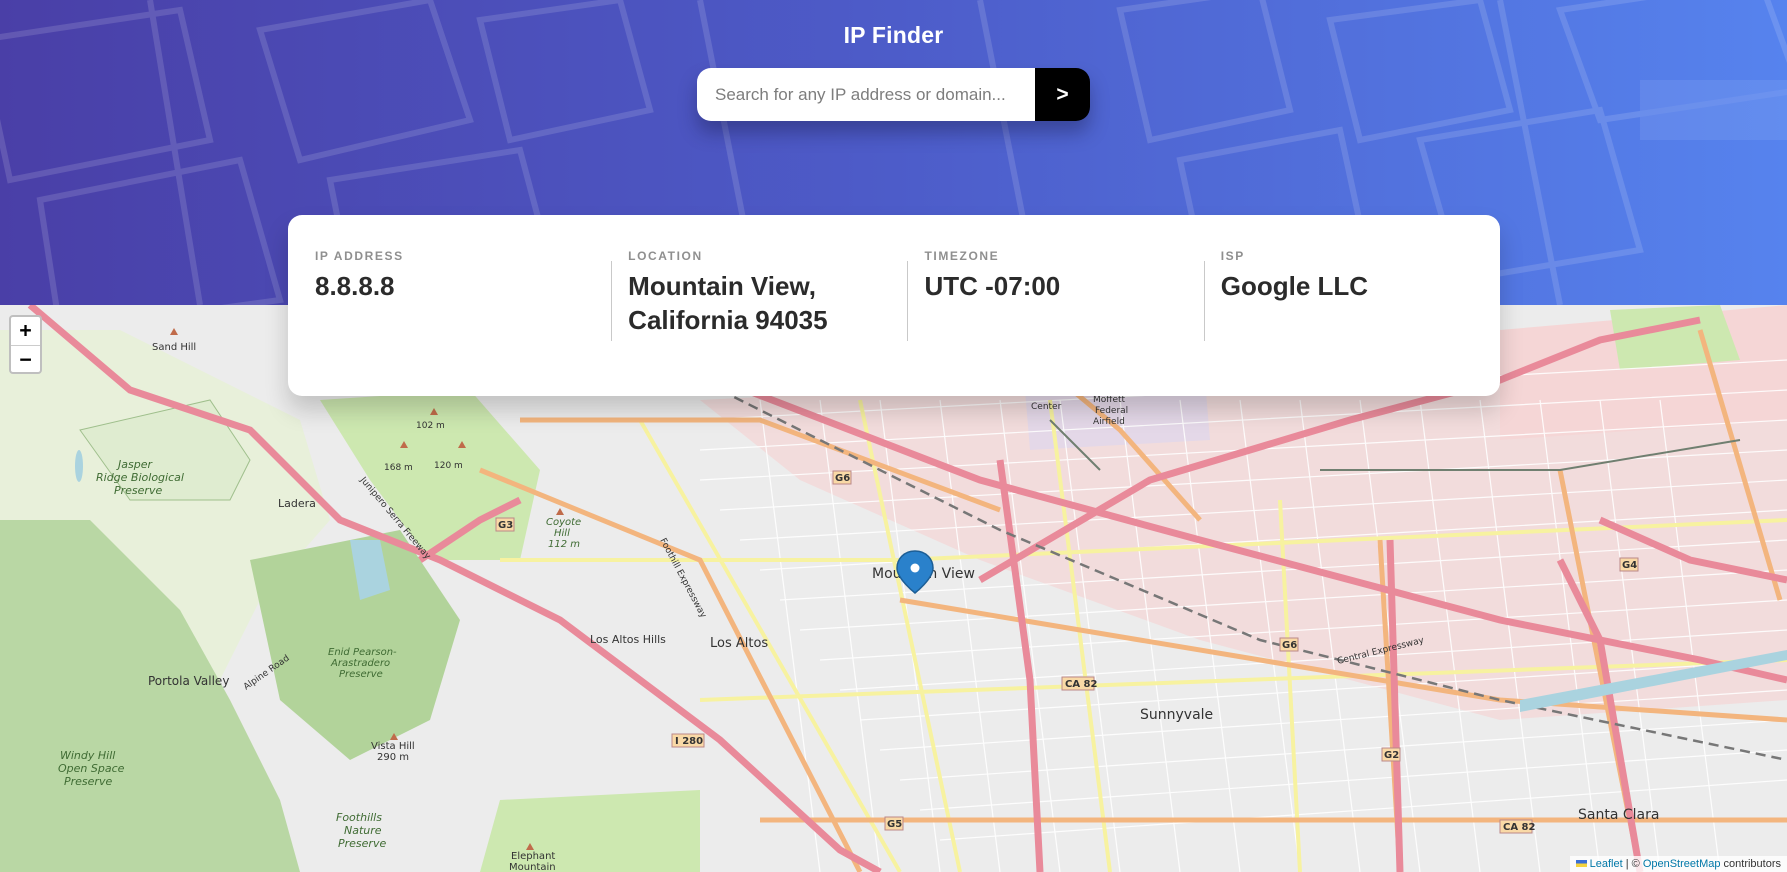  Describe the element at coordinates (1289, 645) in the screenshot. I see `road-label-g6b: G6` at that location.